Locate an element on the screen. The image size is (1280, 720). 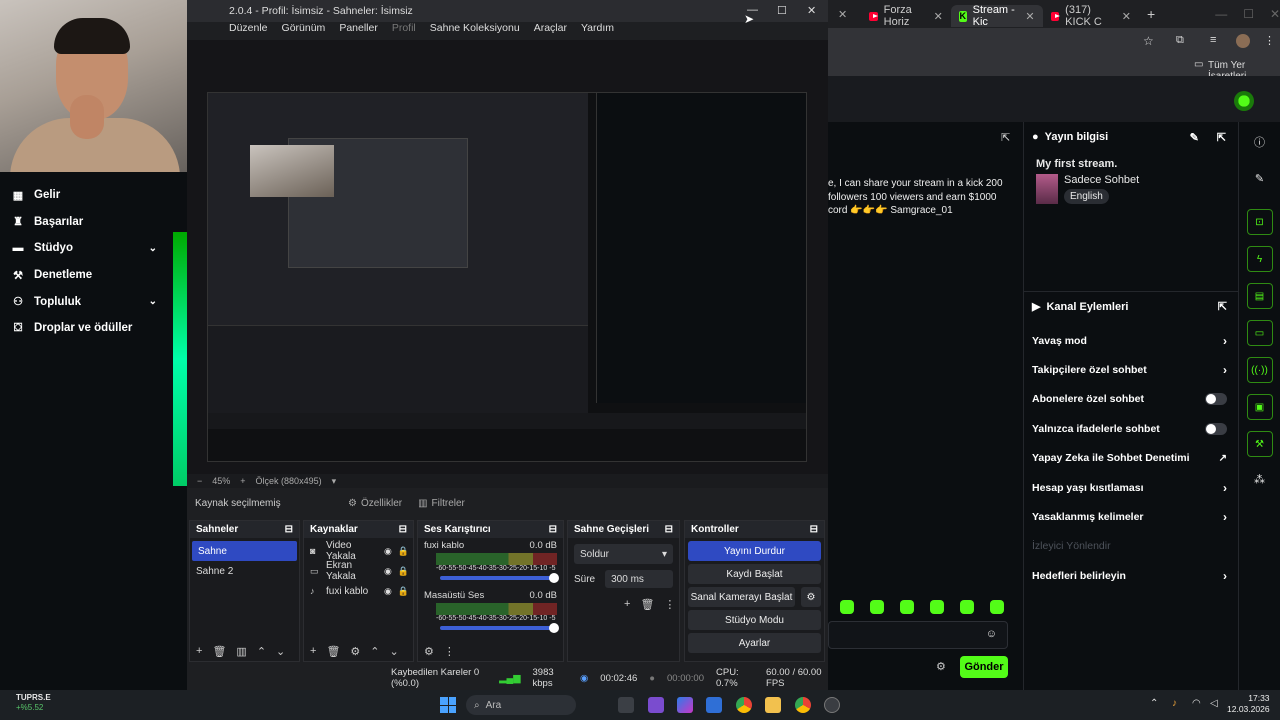
tab-kick-youtube: (317) KICK C ✕ is located at coordinates (1091, 16).